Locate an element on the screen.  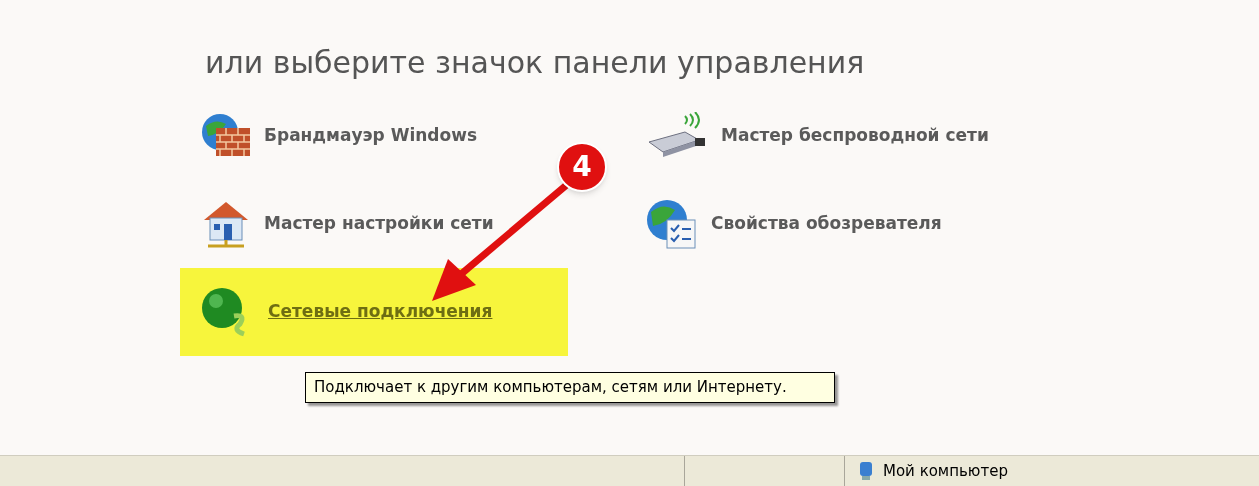
zone-label: Мой компьютер is located at coordinates (945, 471).